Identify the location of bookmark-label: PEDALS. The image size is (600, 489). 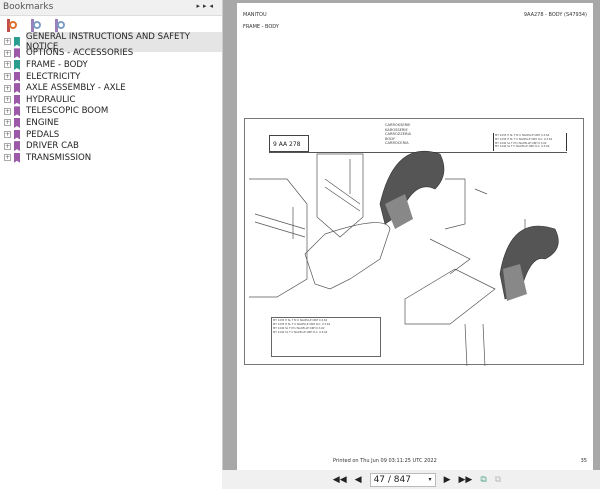
(43, 134).